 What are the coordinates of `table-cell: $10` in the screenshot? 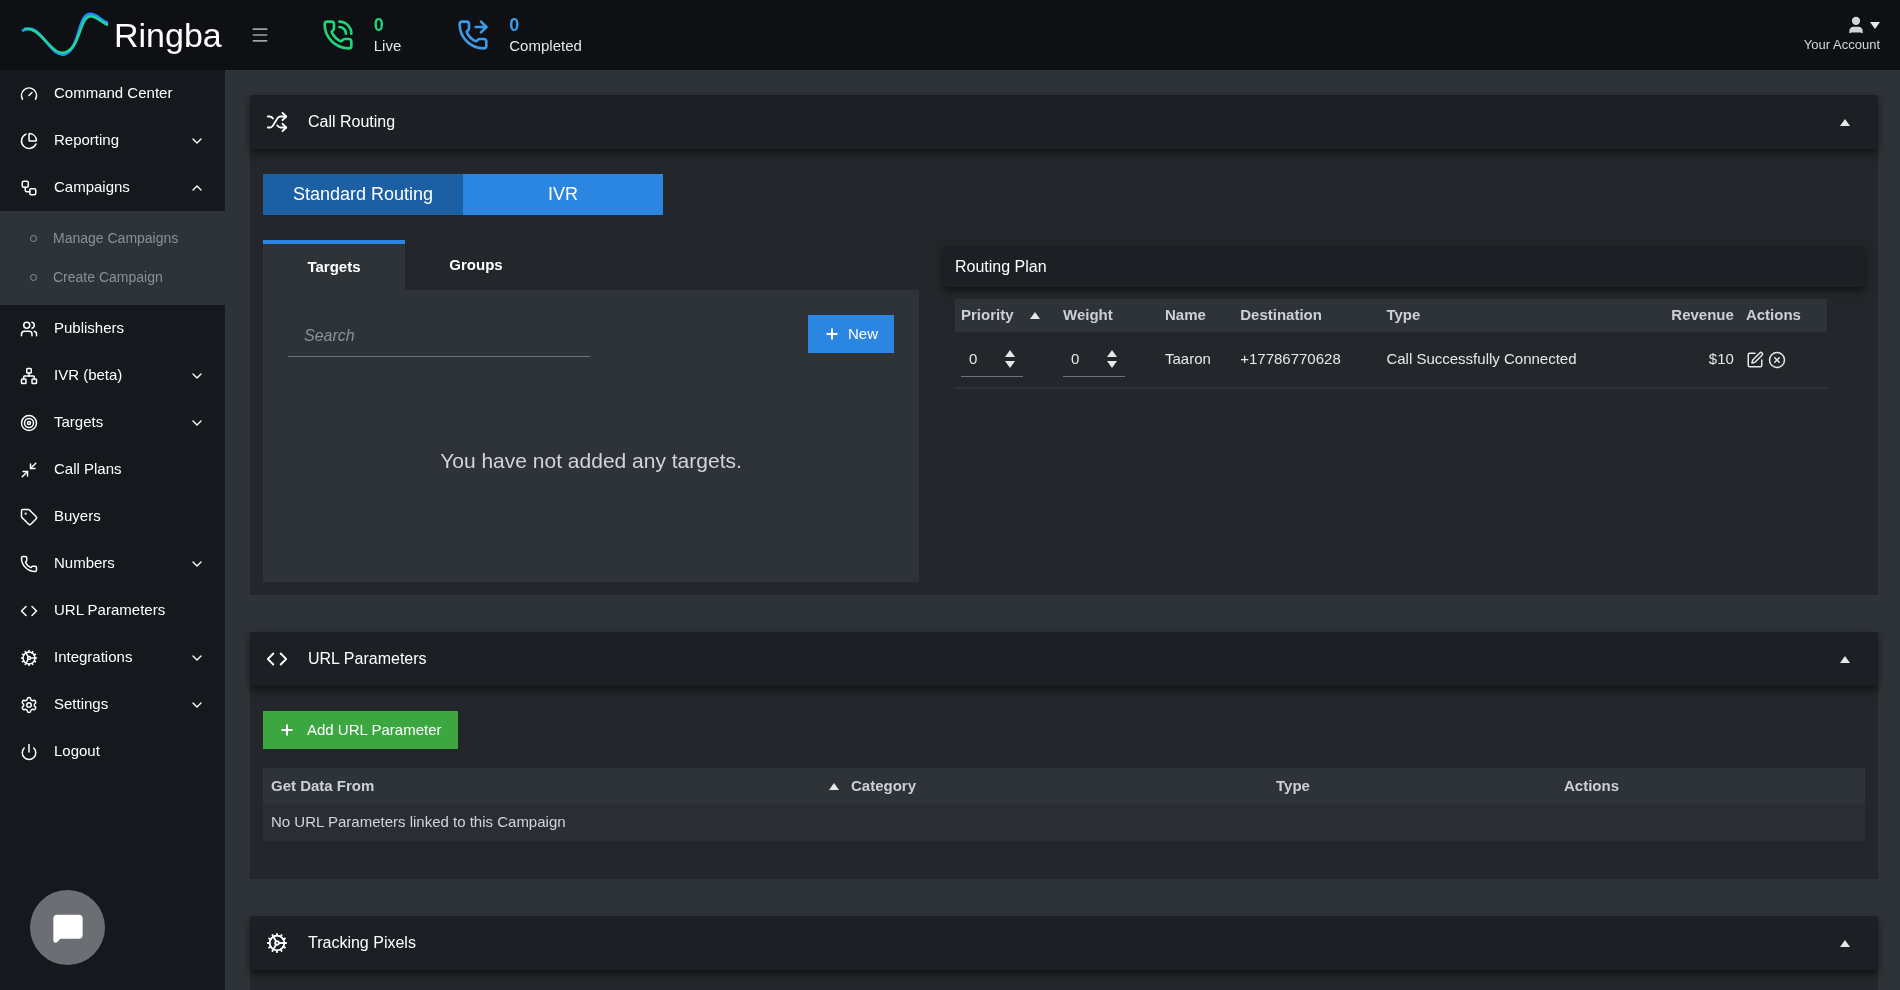 It's located at (1691, 360).